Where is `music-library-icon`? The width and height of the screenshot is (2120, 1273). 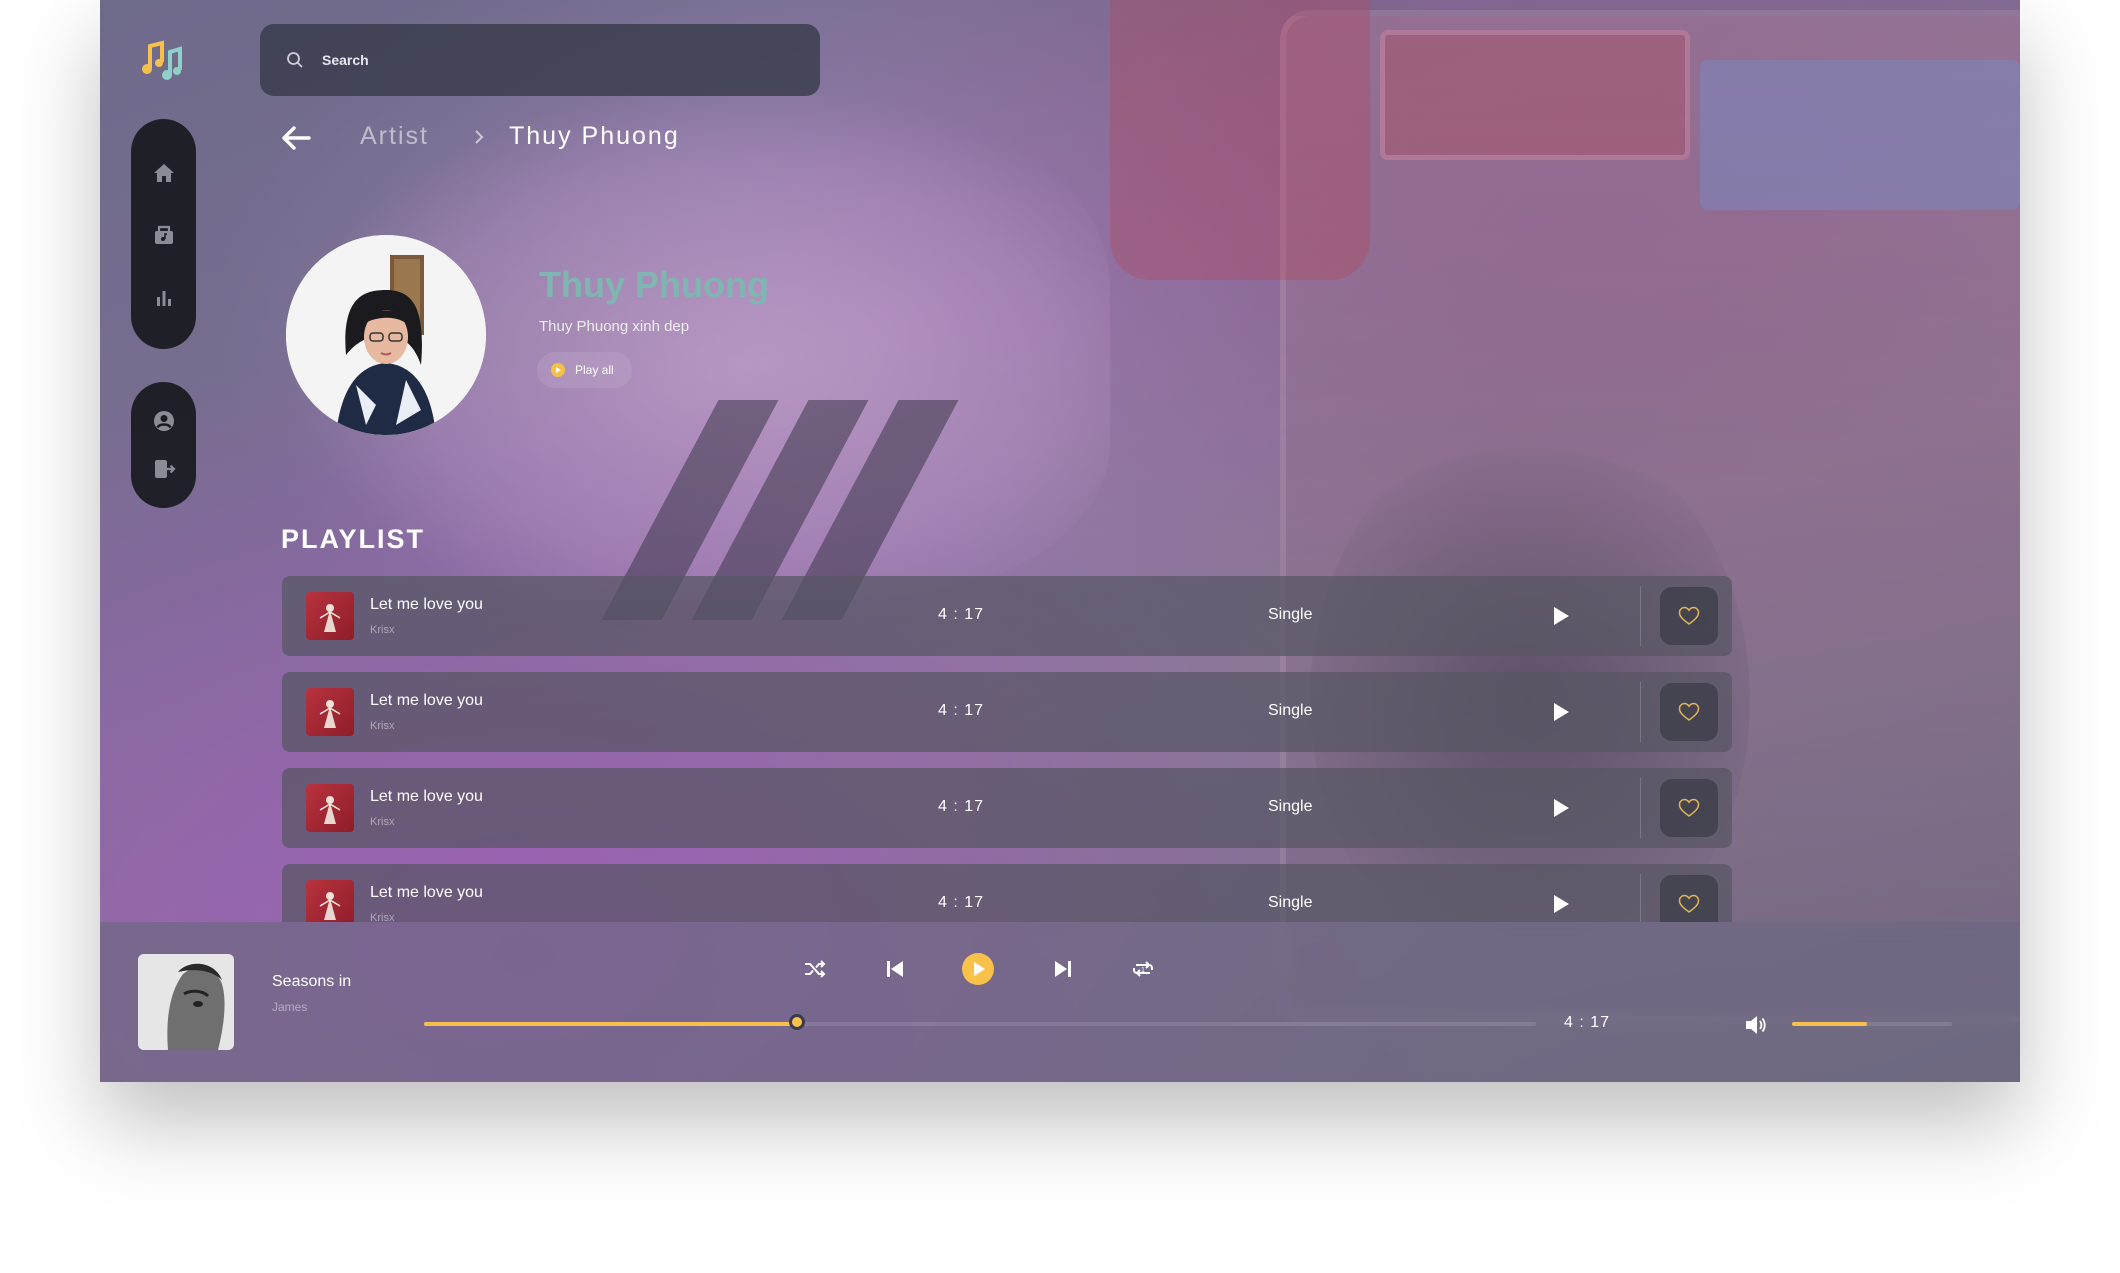 music-library-icon is located at coordinates (164, 235).